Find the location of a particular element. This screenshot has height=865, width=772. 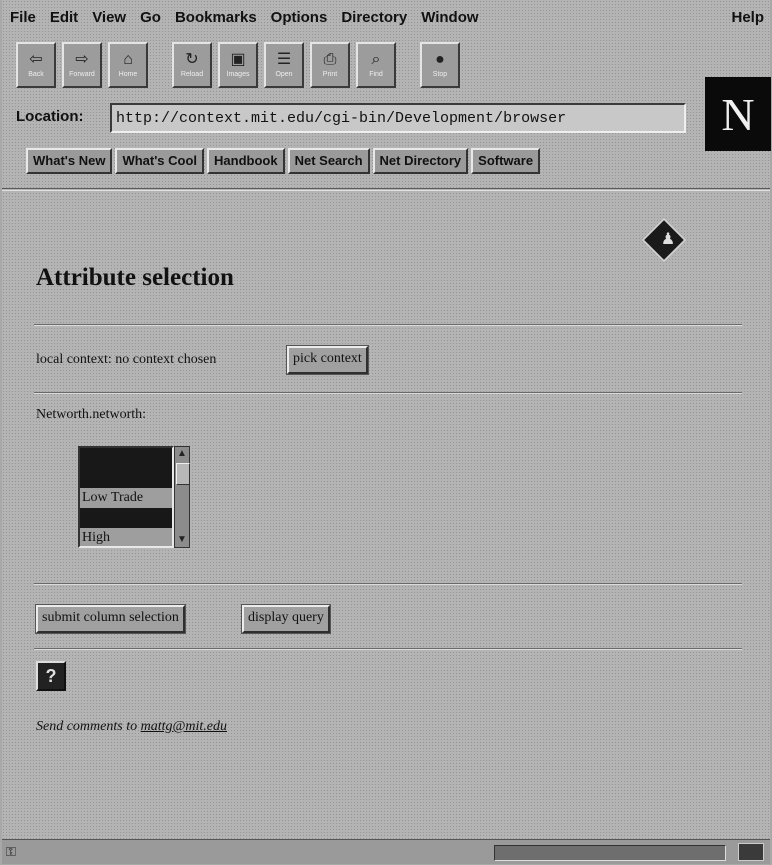

open-icon: ☰ is located at coordinates (284, 59).